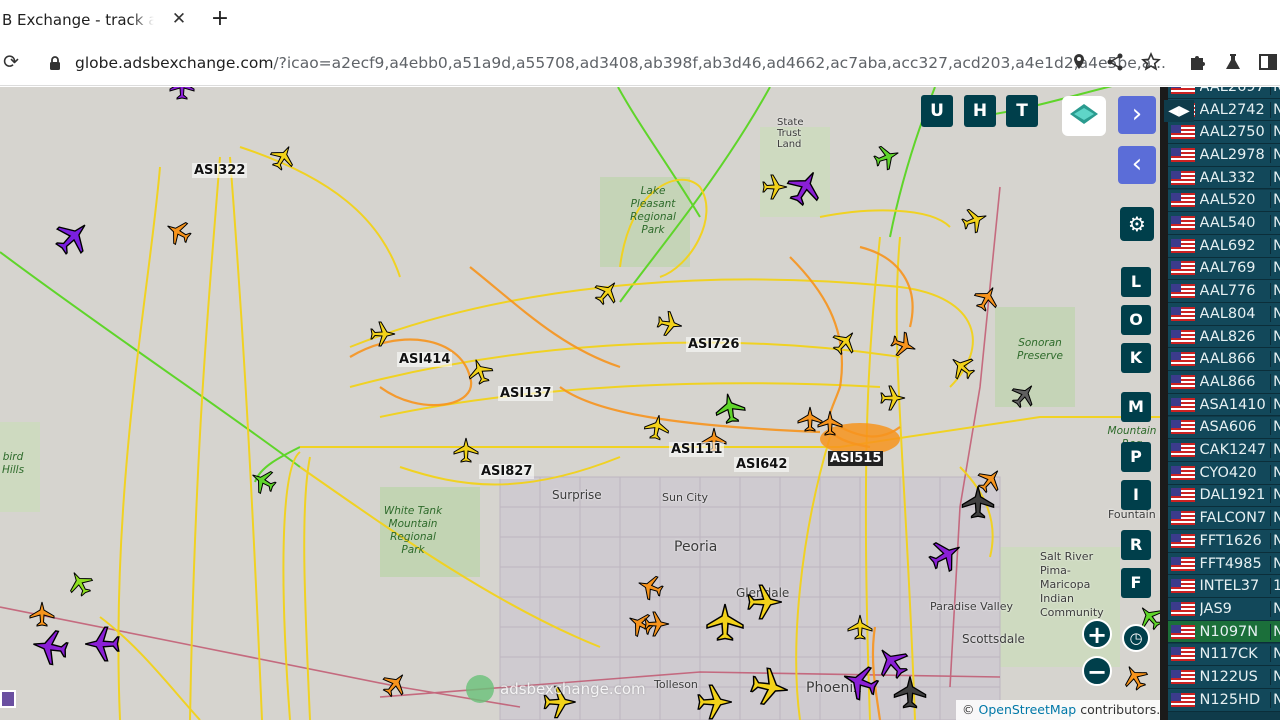 This screenshot has height=720, width=1280. I want to click on list-item: INTEL37 1, so click(1224, 587).